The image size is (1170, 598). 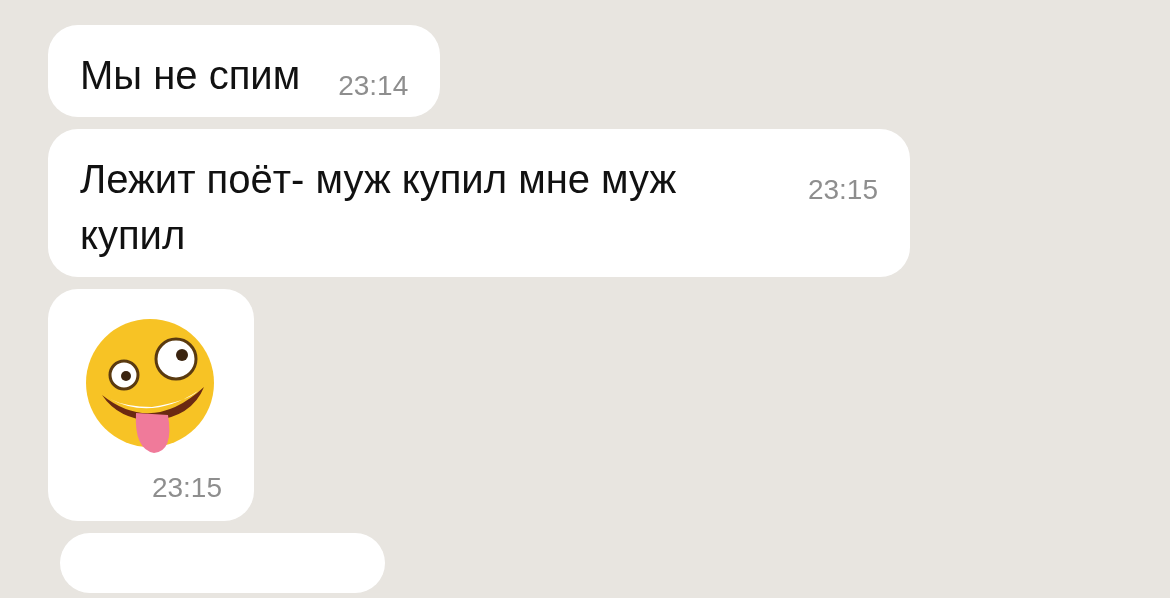 What do you see at coordinates (373, 86) in the screenshot?
I see `message-time: 23:14` at bounding box center [373, 86].